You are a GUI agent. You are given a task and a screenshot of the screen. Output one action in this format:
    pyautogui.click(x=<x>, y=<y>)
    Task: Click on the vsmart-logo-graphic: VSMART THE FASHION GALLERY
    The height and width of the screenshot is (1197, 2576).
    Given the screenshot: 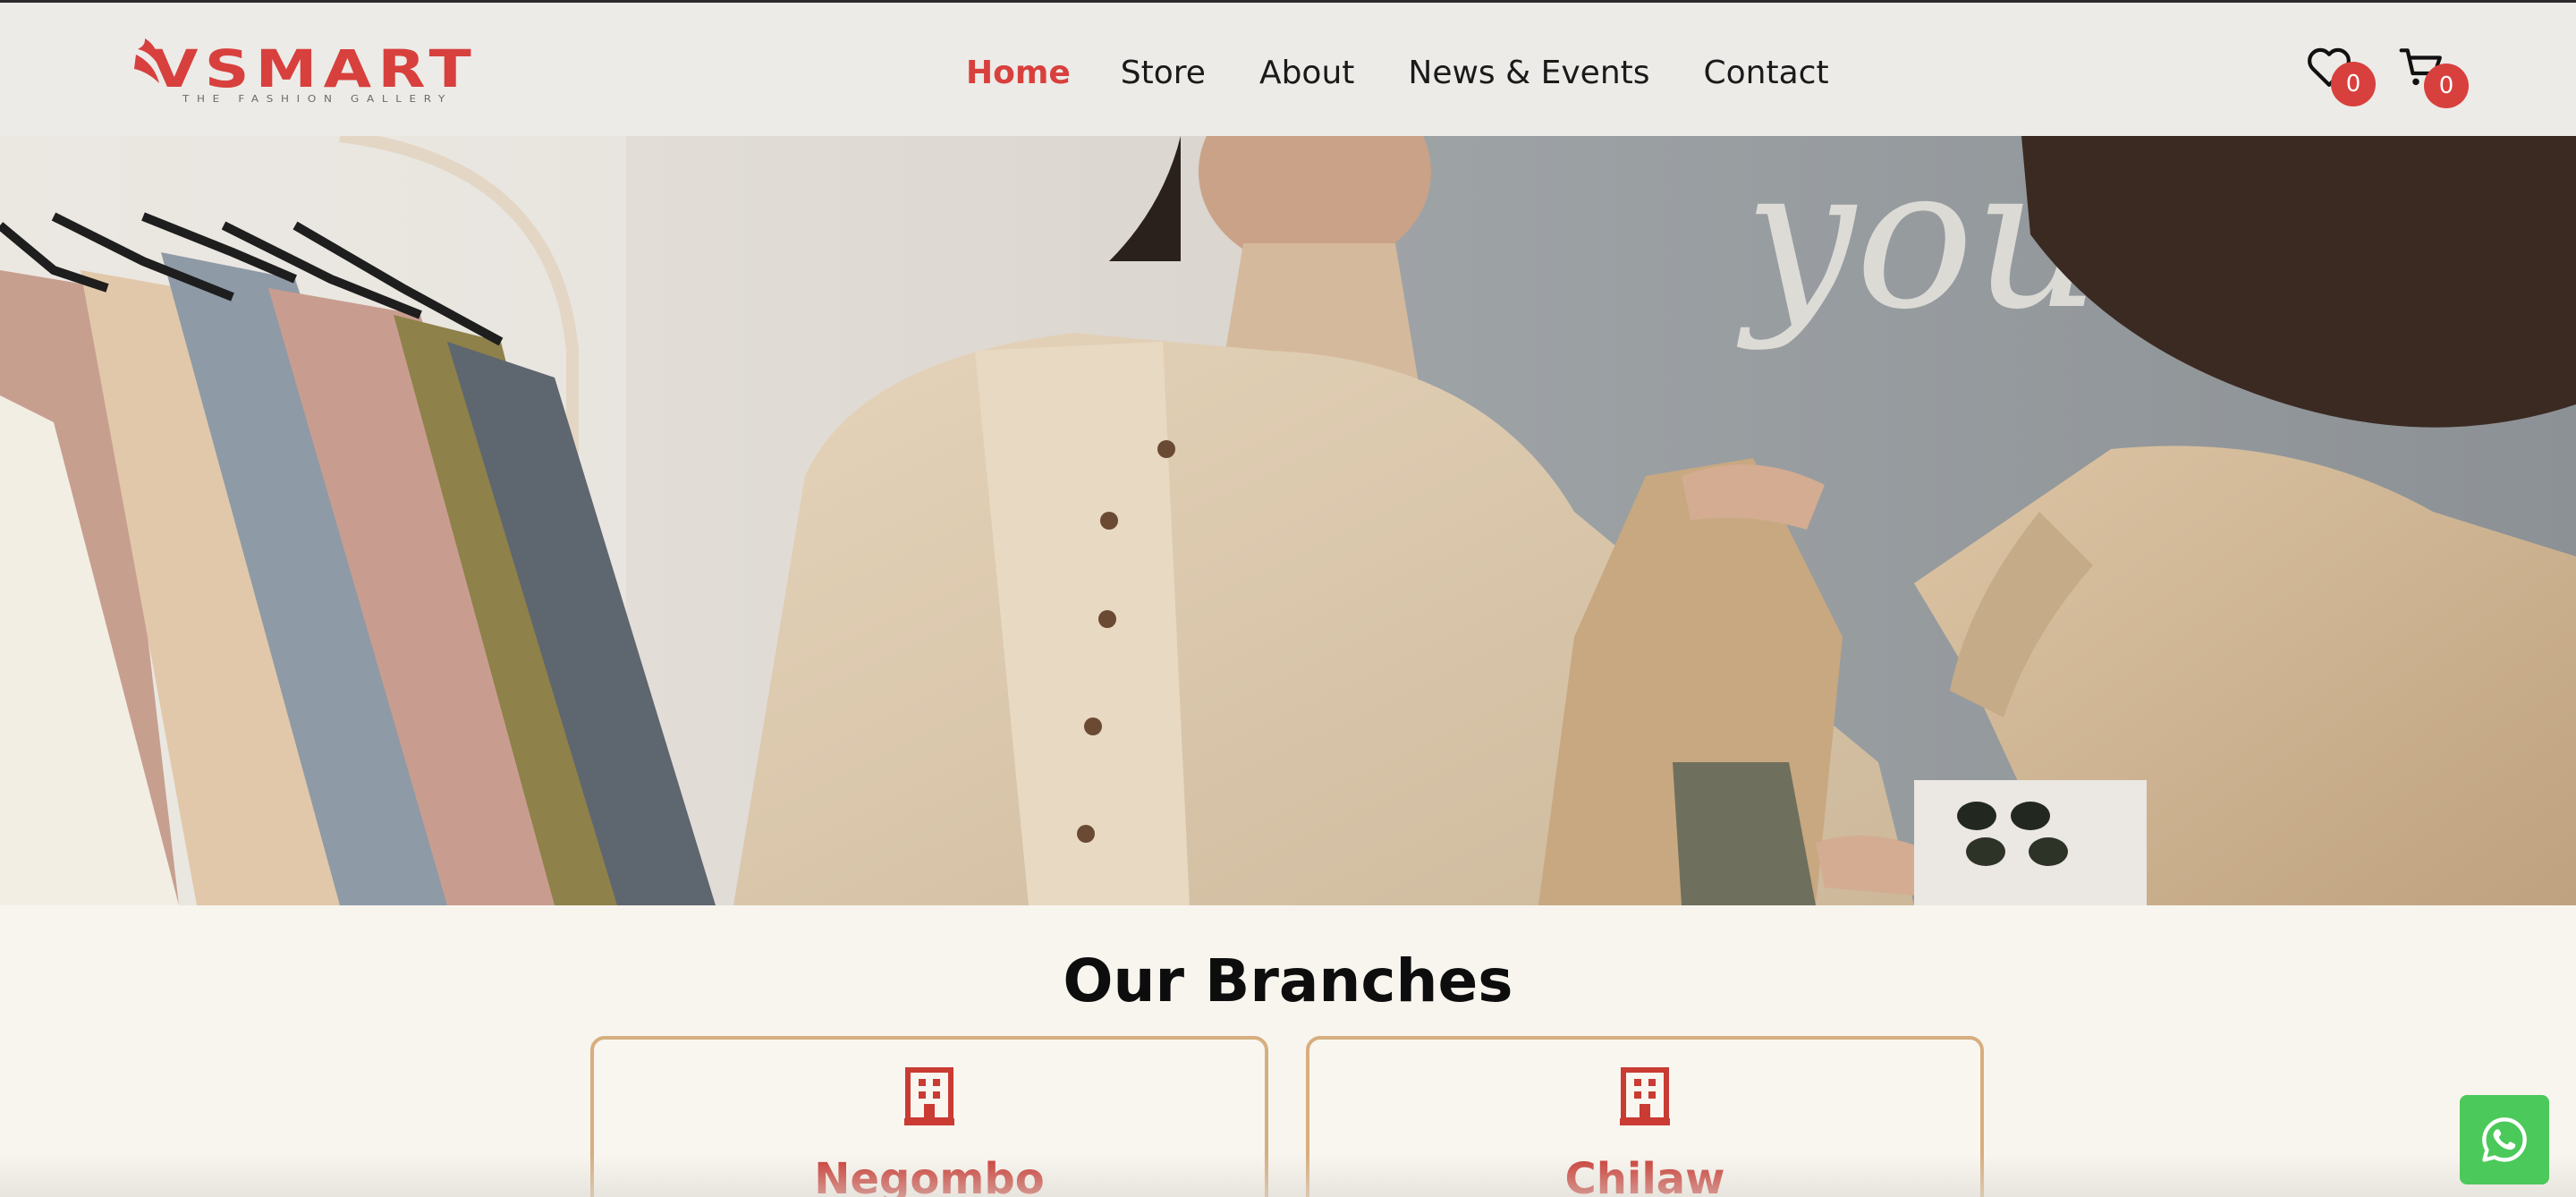 What is the action you would take?
    pyautogui.click(x=306, y=72)
    